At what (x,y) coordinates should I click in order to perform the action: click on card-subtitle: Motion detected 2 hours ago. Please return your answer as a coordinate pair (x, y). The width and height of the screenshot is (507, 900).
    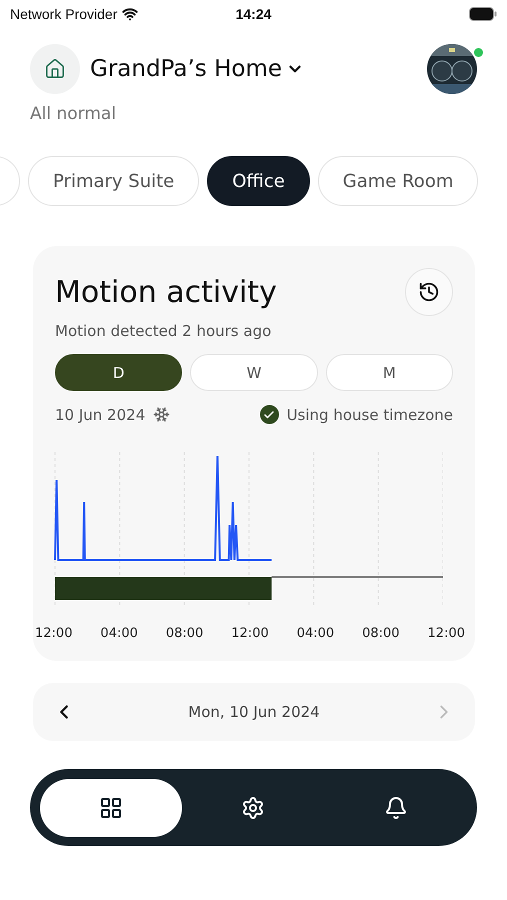
    Looking at the image, I should click on (163, 331).